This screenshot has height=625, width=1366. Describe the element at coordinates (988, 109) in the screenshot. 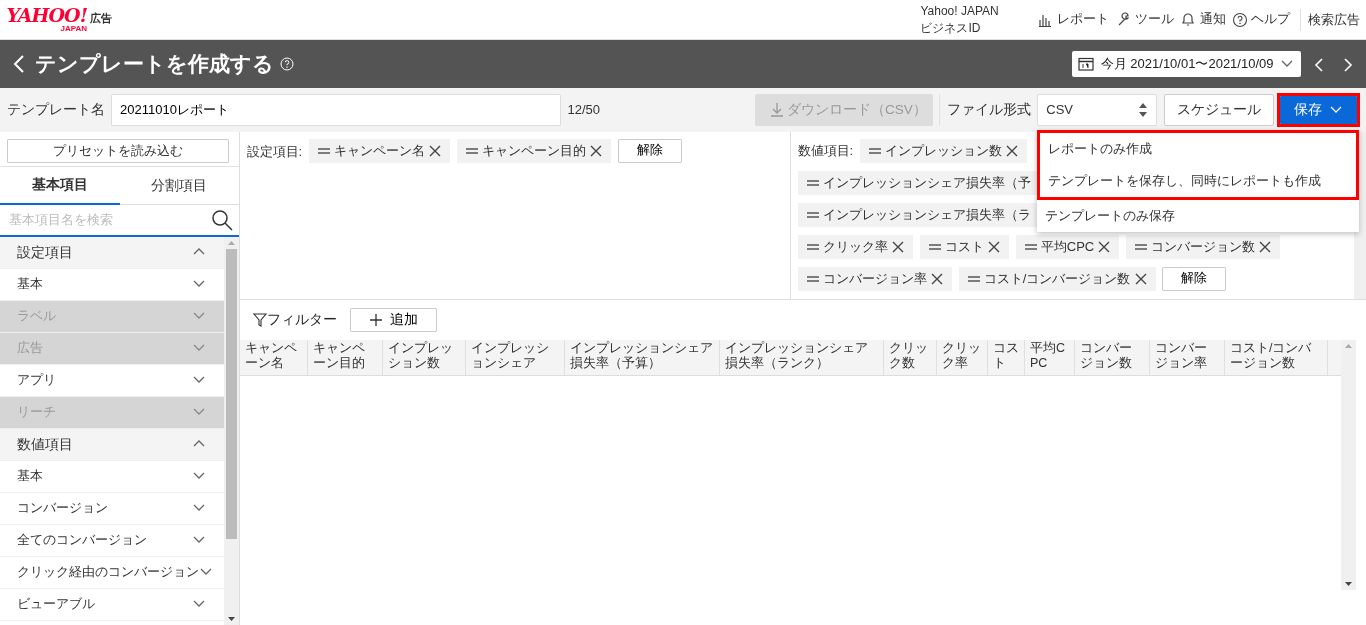

I see `file-format-label: ファイル形式` at that location.